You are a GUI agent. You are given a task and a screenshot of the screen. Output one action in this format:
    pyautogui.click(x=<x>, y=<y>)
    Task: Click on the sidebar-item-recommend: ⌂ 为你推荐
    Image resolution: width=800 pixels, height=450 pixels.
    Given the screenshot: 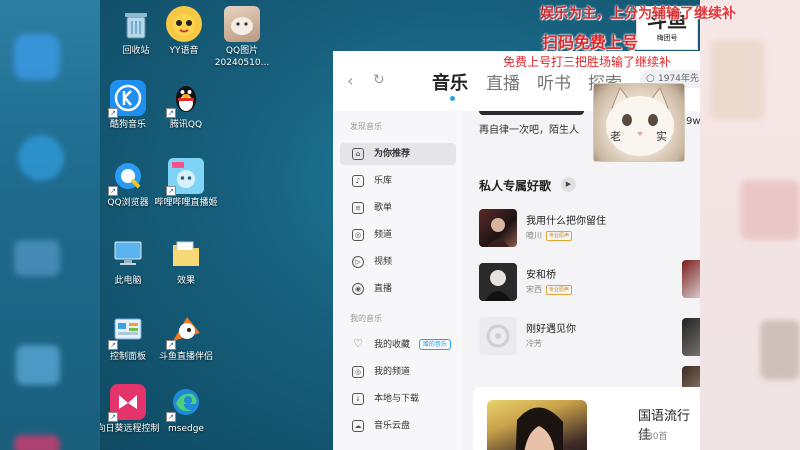 What is the action you would take?
    pyautogui.click(x=398, y=154)
    